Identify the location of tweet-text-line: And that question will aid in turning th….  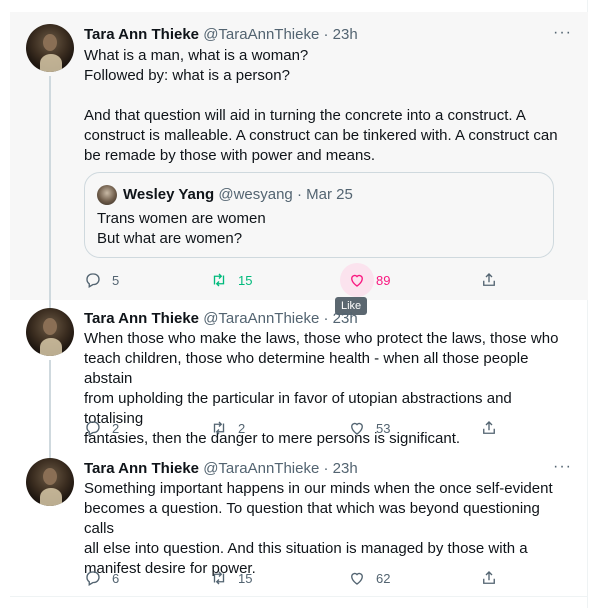
(305, 115).